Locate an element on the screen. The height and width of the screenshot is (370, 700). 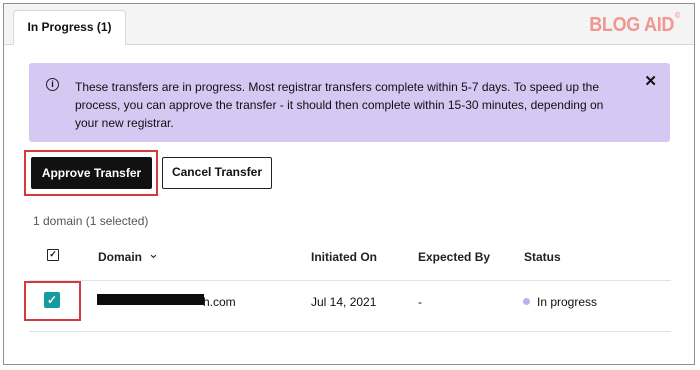
chevron-down-icon: ⌄ is located at coordinates (153, 254).